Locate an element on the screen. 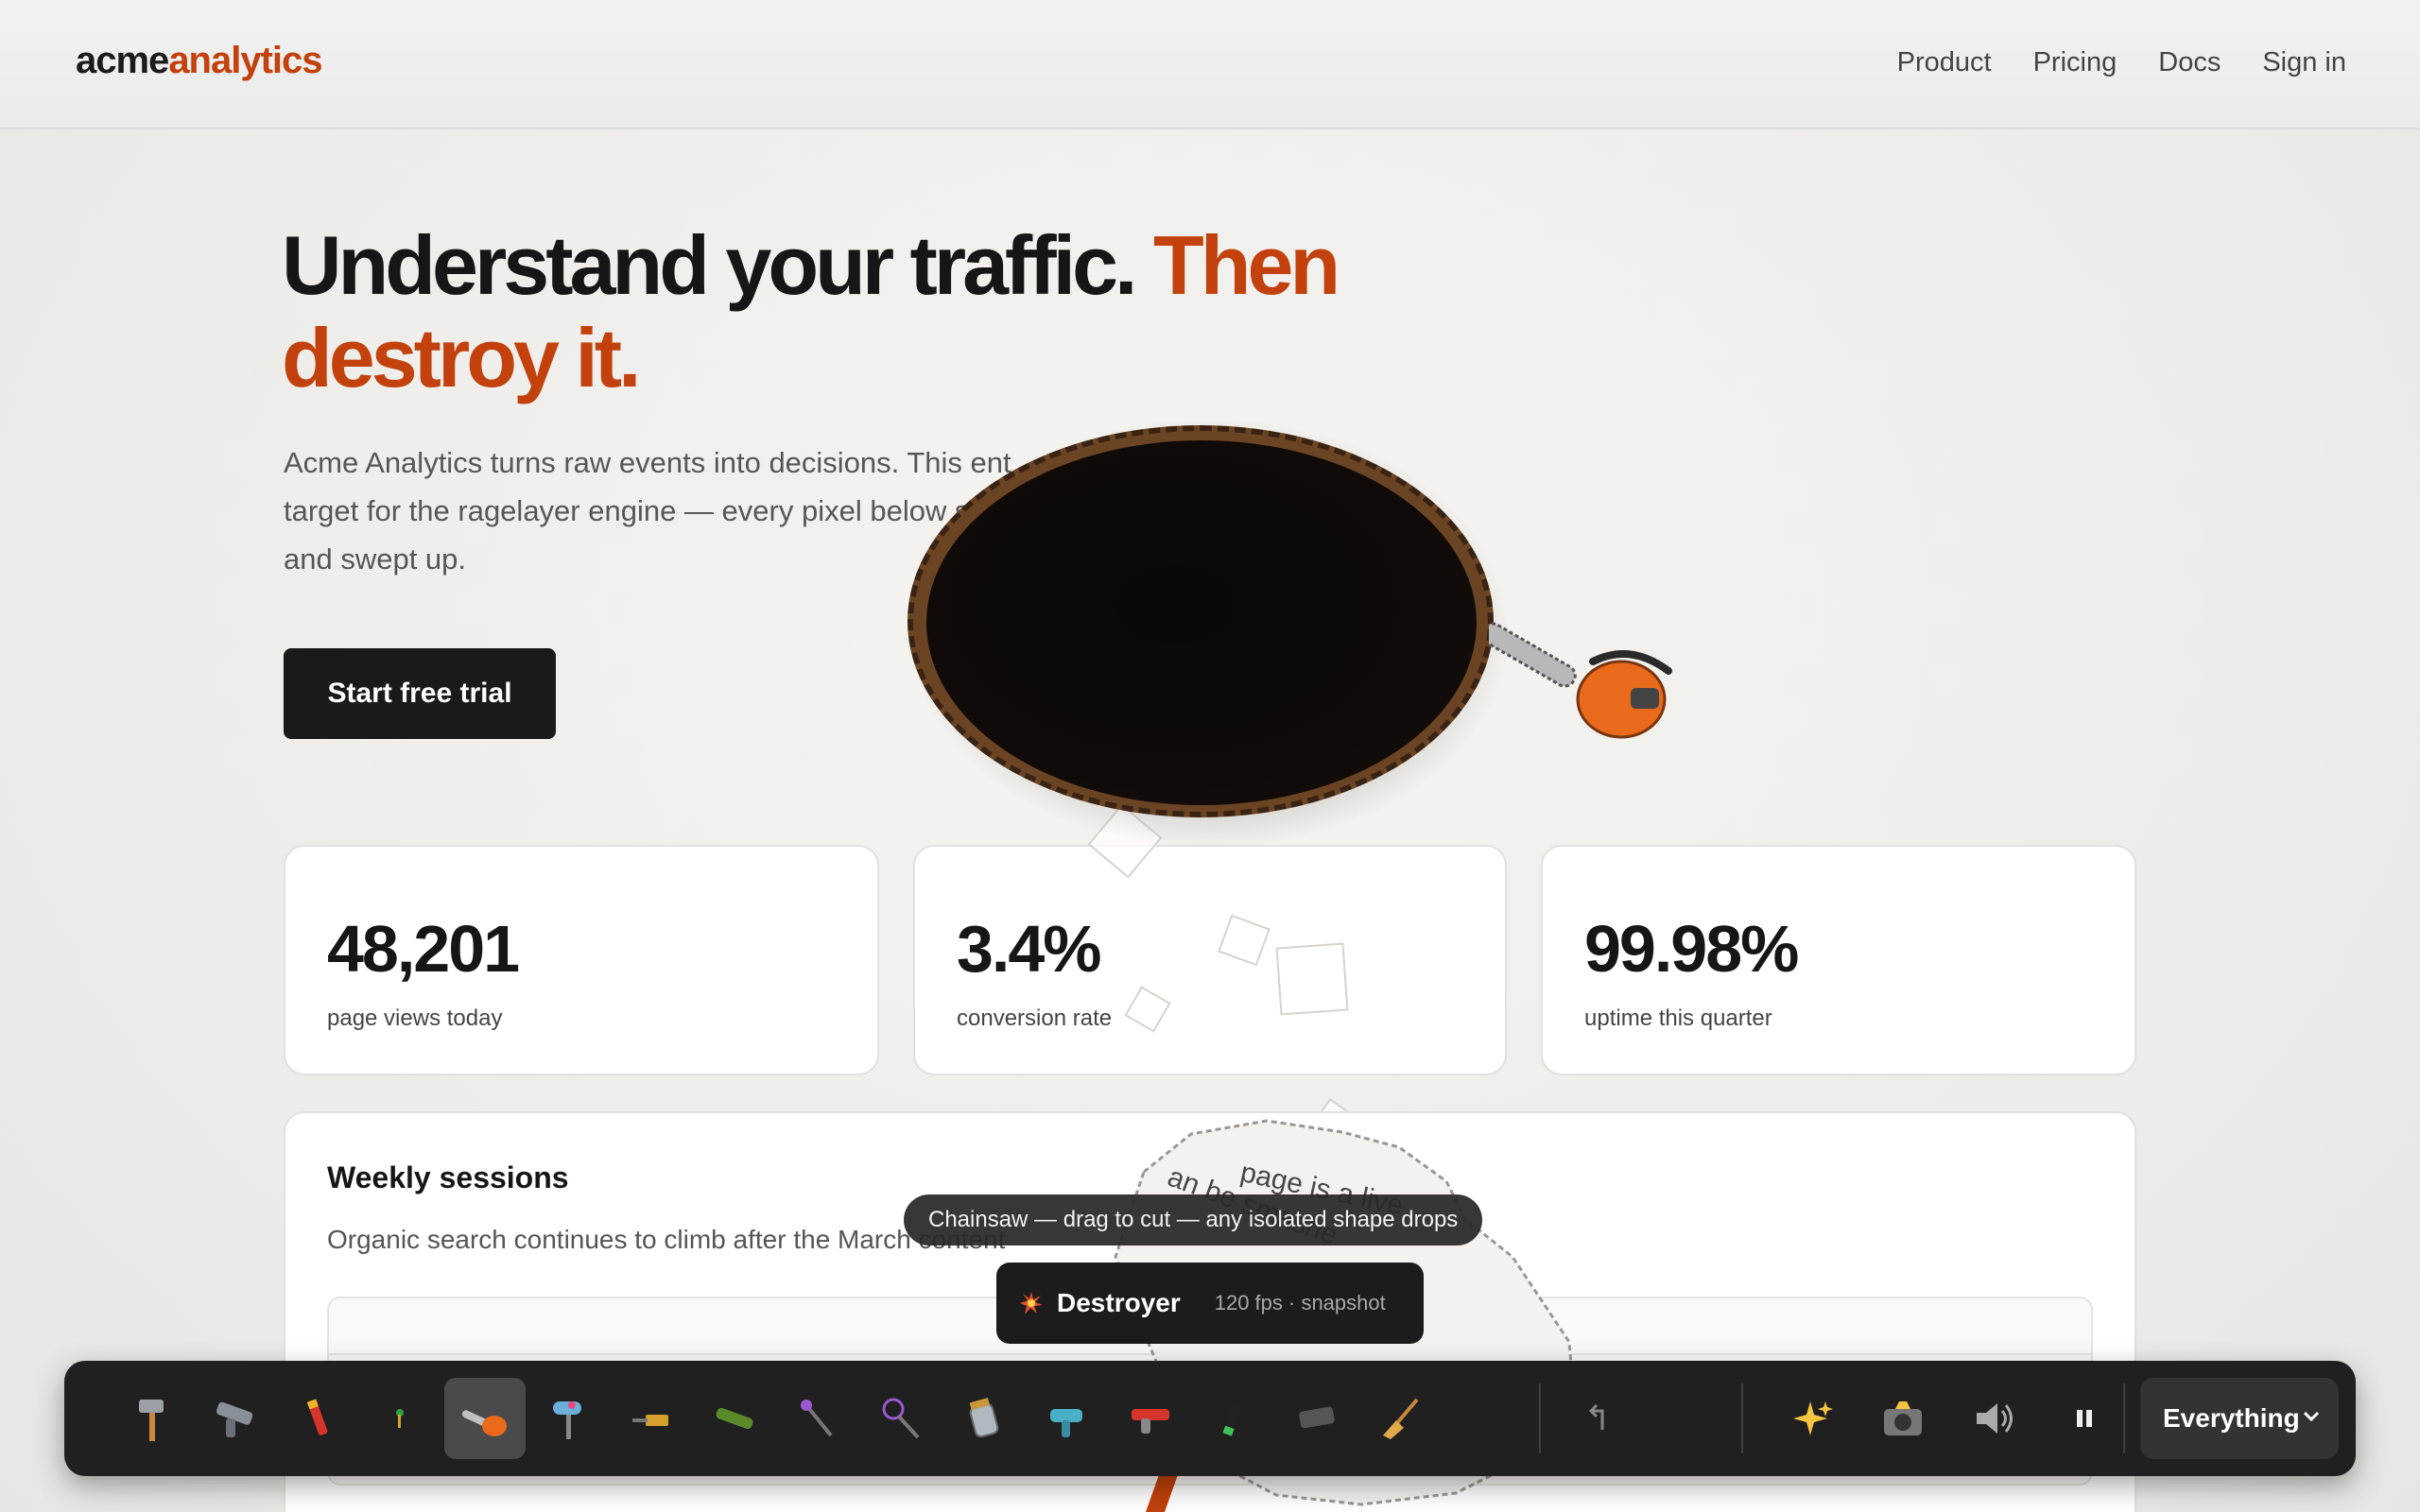 The height and width of the screenshot is (1512, 2420). paint-roller-tool-button is located at coordinates (568, 1418).